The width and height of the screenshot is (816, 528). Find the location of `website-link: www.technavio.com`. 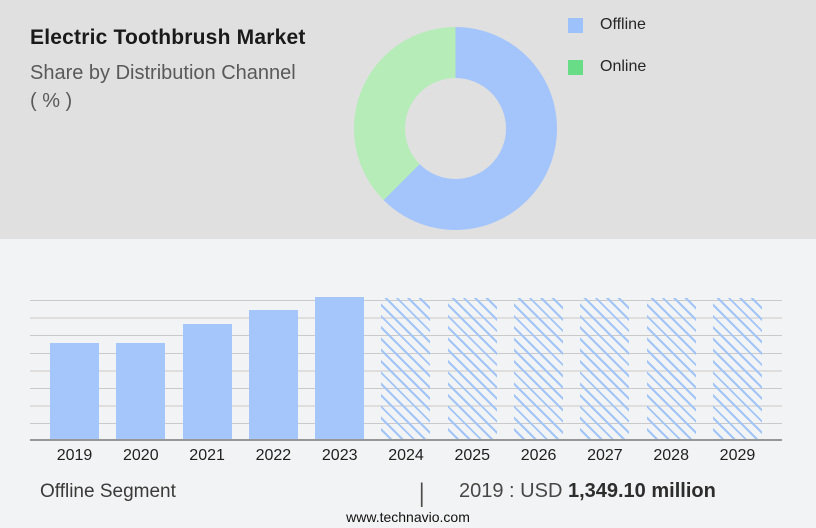

website-link: www.technavio.com is located at coordinates (408, 517).